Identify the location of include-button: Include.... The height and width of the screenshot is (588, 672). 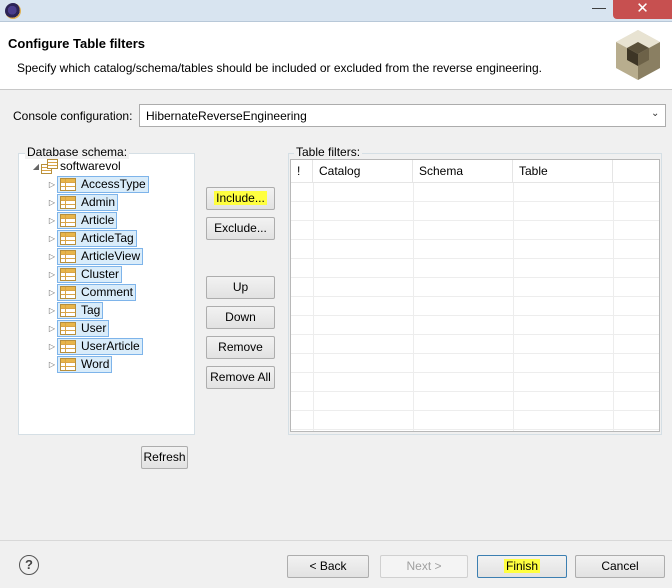
(240, 198).